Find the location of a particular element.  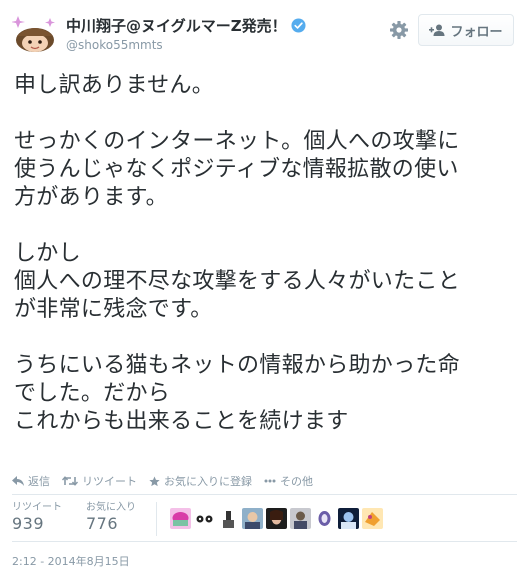

favoriter-avatars is located at coordinates (276, 518).